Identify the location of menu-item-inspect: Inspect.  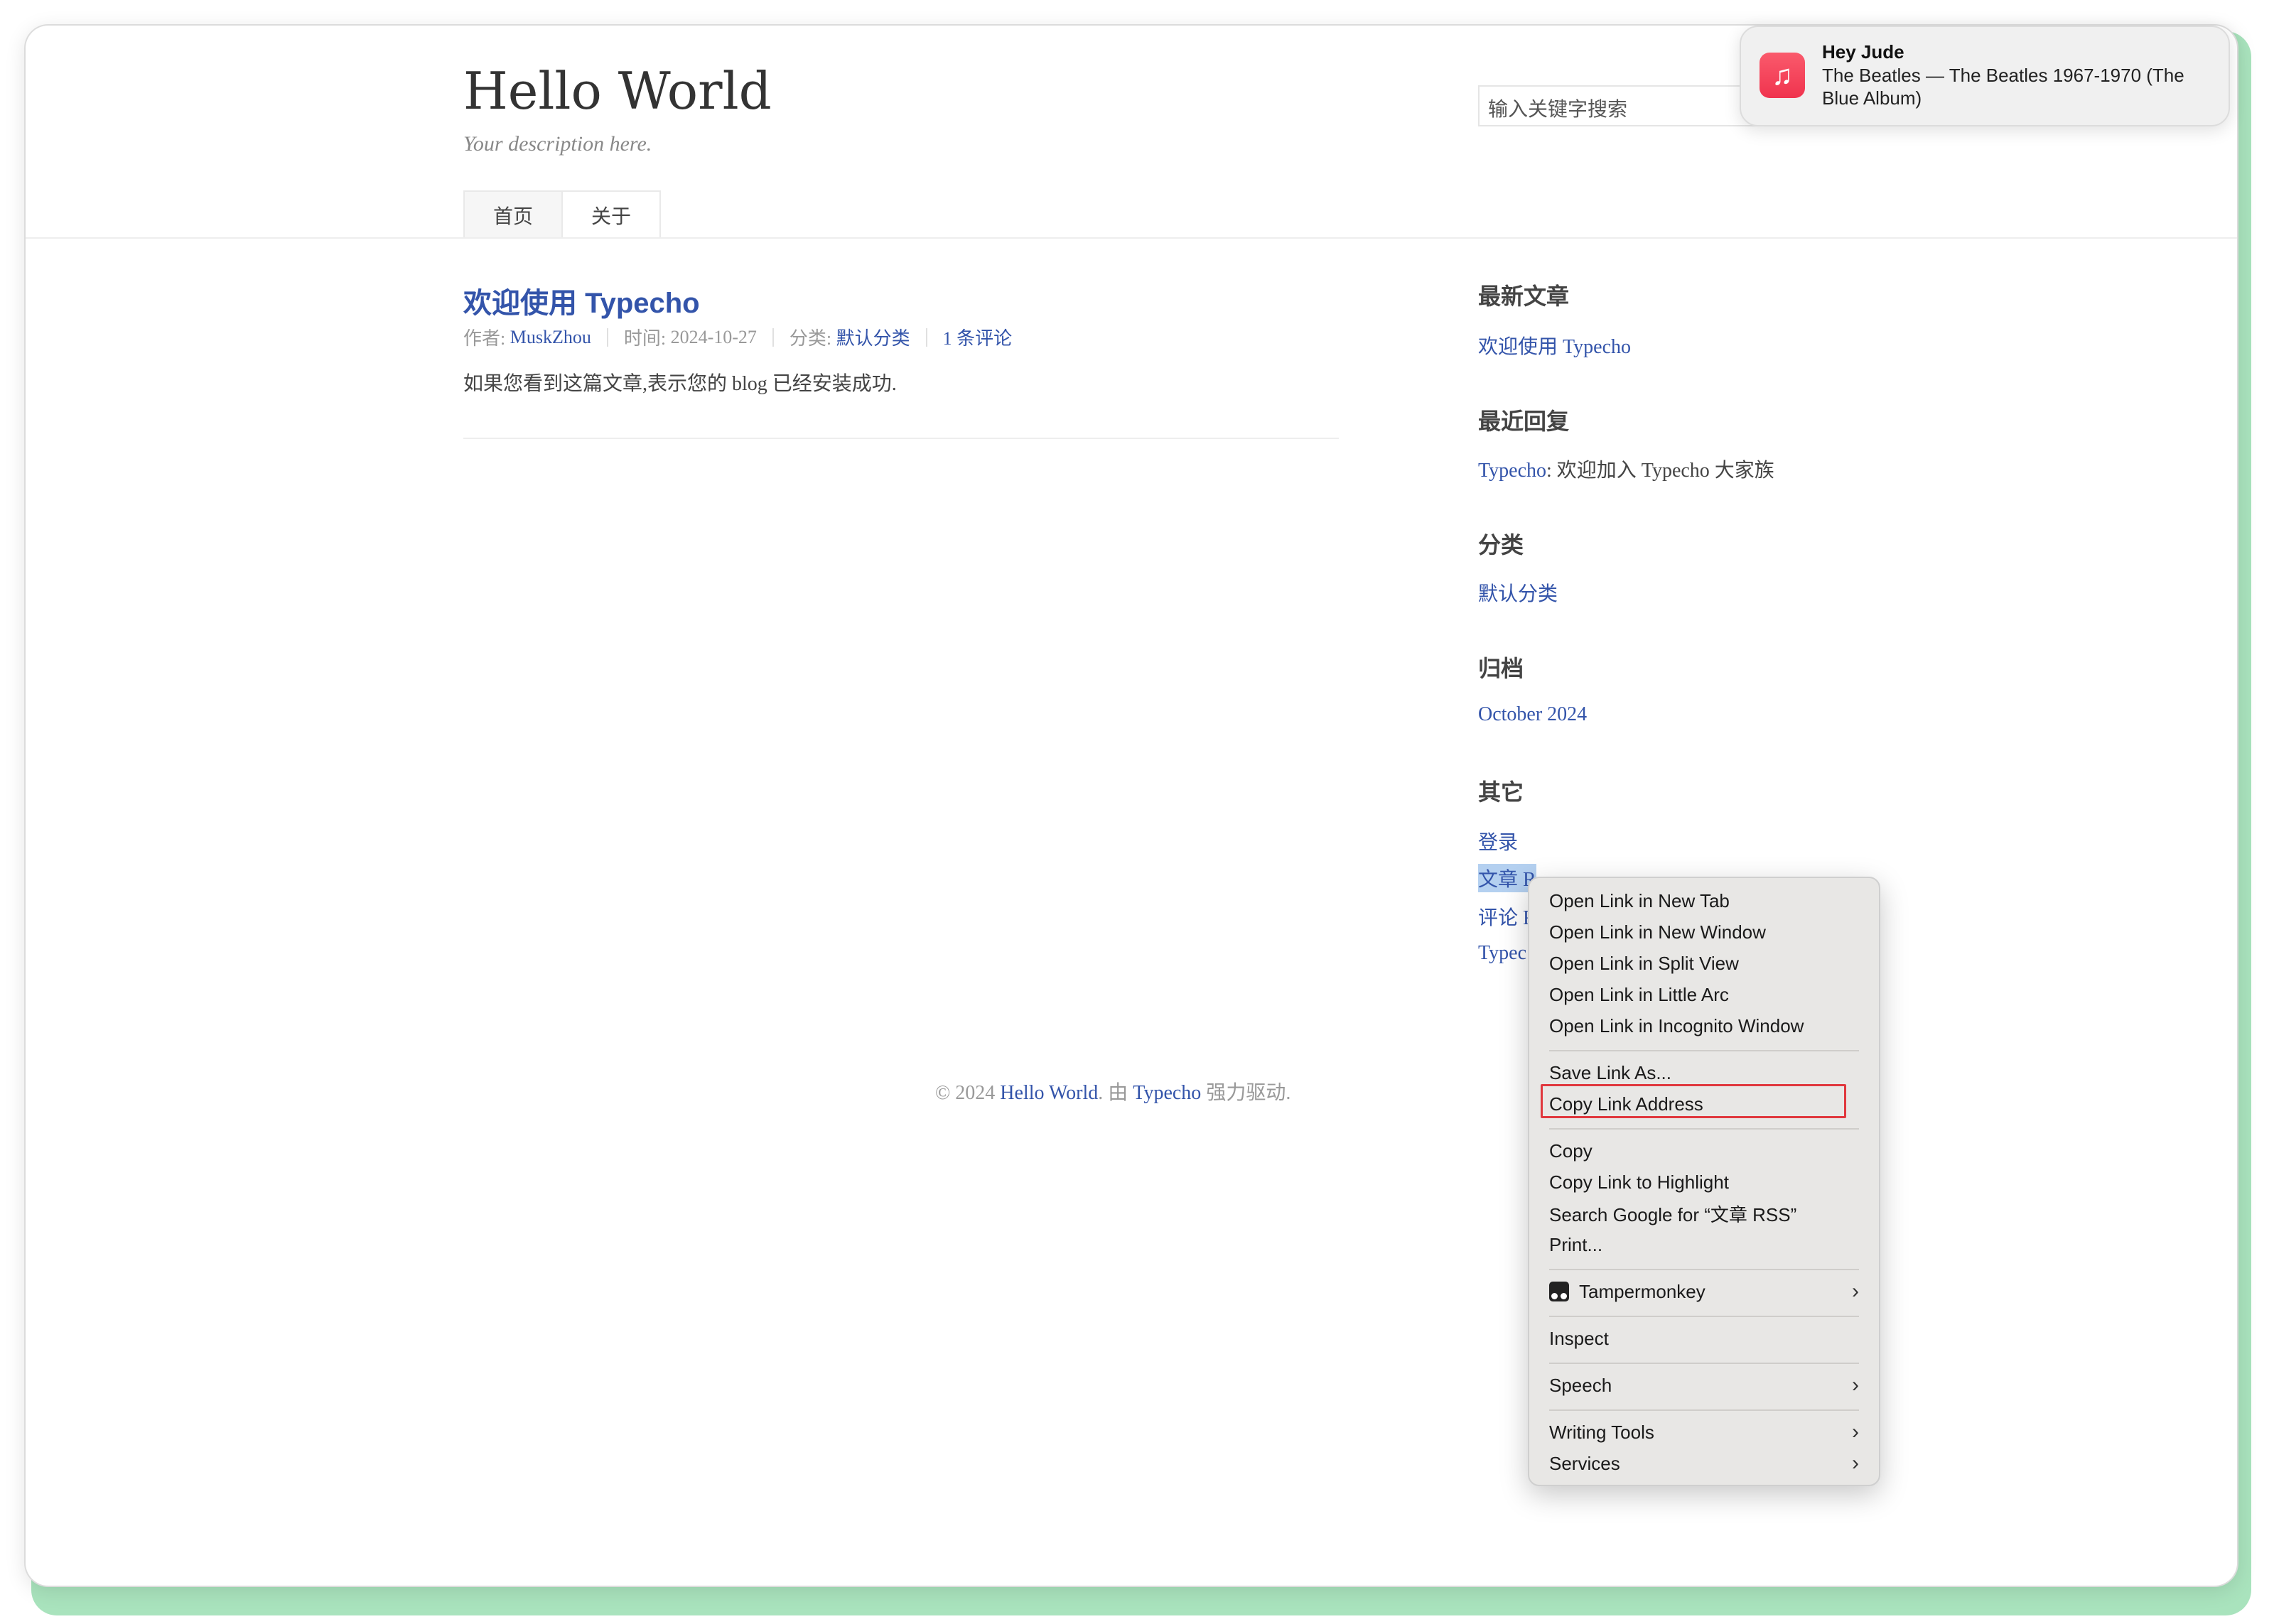
(1704, 1338).